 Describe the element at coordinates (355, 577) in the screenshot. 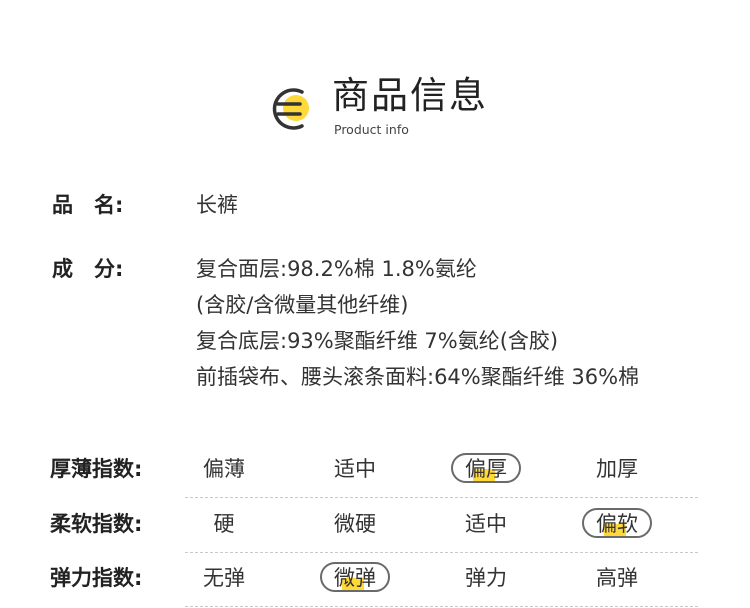

I see `elasticity-option: 微弹` at that location.